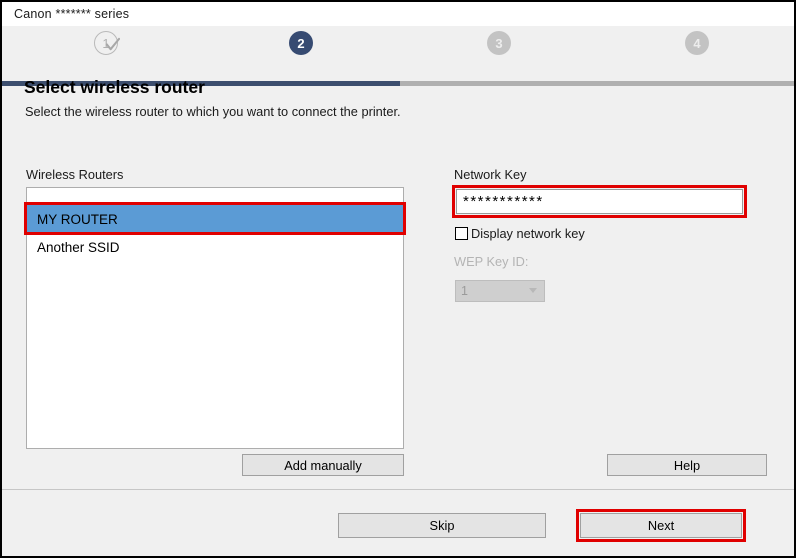 The width and height of the screenshot is (796, 558). What do you see at coordinates (75, 174) in the screenshot?
I see `wireless-routers-label: Wireless Routers` at bounding box center [75, 174].